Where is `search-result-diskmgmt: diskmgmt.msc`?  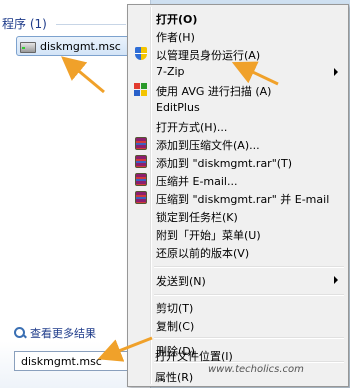
search-result-diskmgmt: diskmgmt.msc is located at coordinates (73, 46).